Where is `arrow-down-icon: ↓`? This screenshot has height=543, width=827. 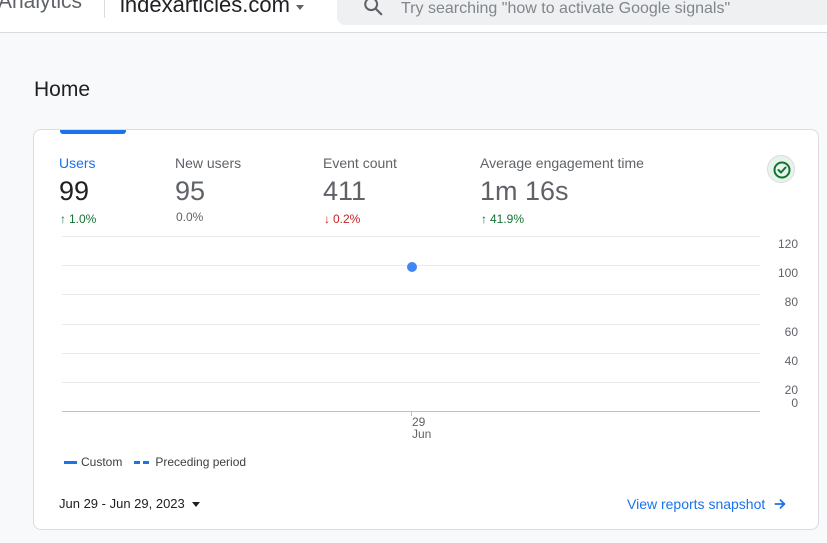
arrow-down-icon: ↓ is located at coordinates (327, 219).